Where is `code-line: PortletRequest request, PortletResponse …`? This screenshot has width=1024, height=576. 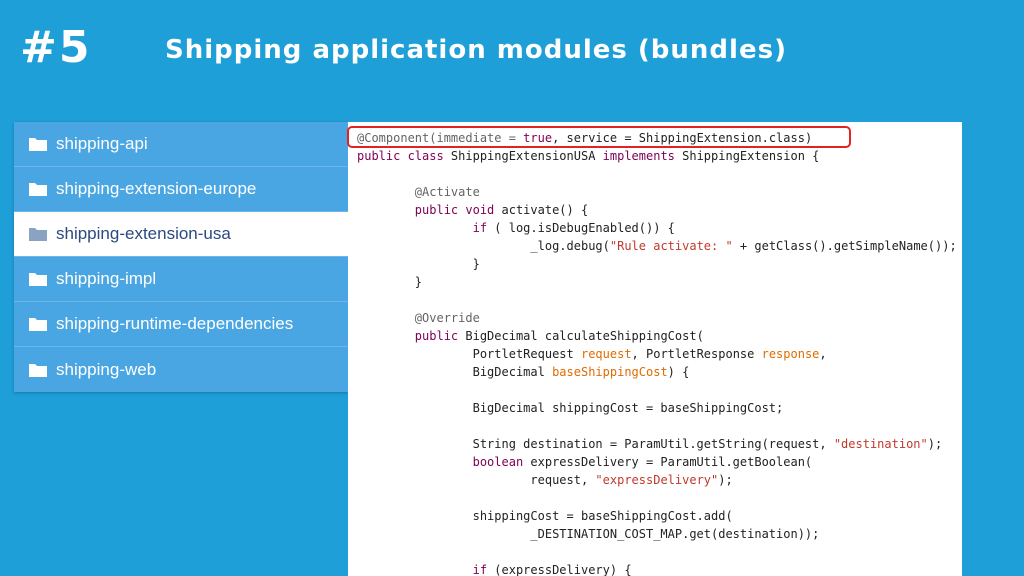 code-line: PortletRequest request, PortletResponse … is located at coordinates (657, 354).